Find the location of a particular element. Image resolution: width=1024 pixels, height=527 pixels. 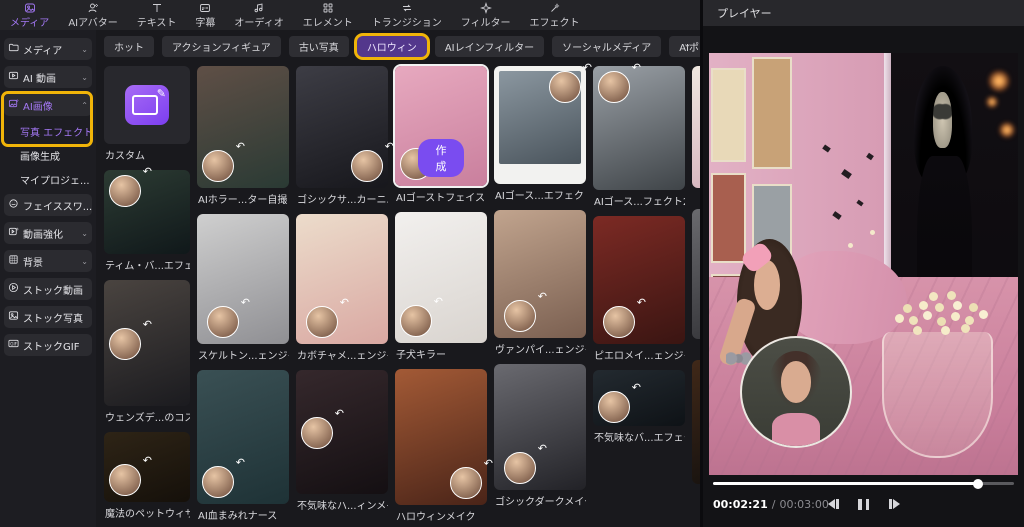

custom-tile is located at coordinates (147, 105).